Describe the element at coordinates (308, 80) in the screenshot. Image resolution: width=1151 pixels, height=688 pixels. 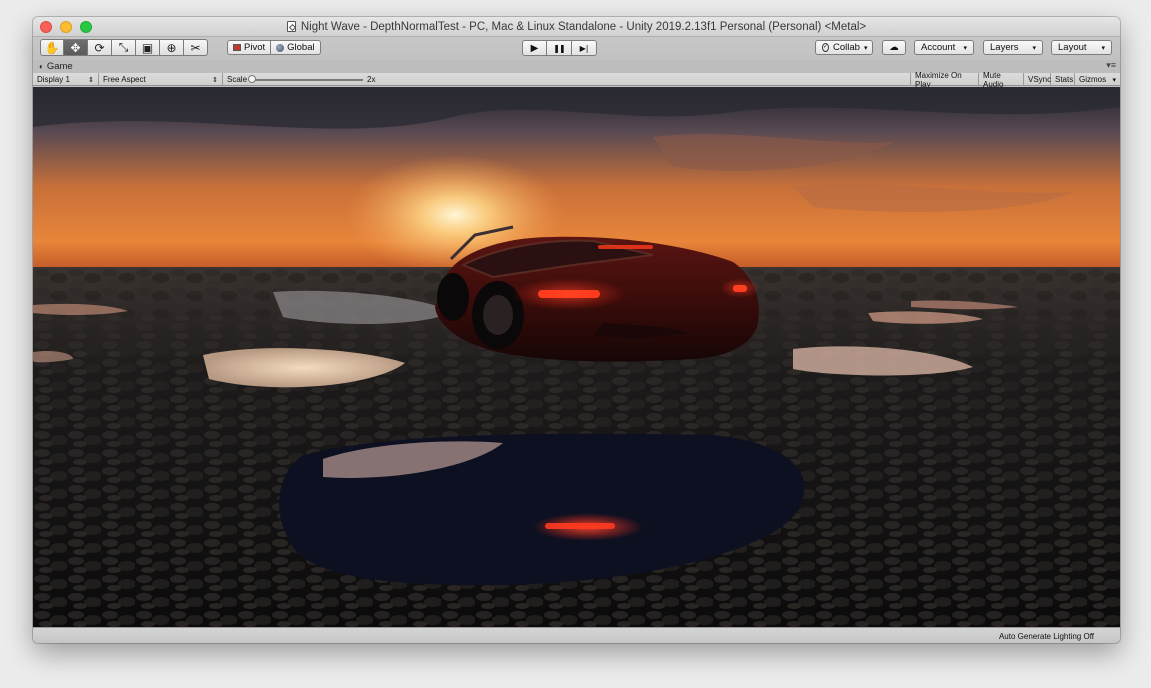
I see `scale-slider-track` at that location.